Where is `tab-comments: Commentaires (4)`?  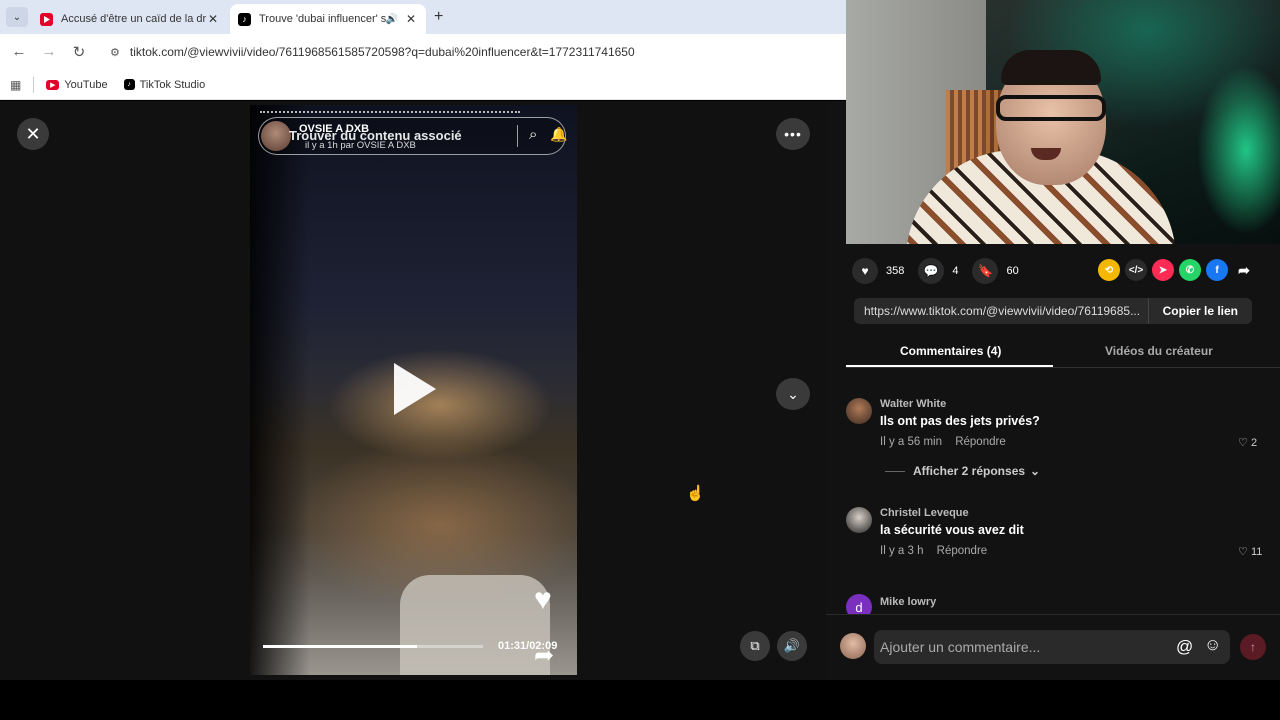
tab-comments: Commentaires (4) is located at coordinates (950, 351).